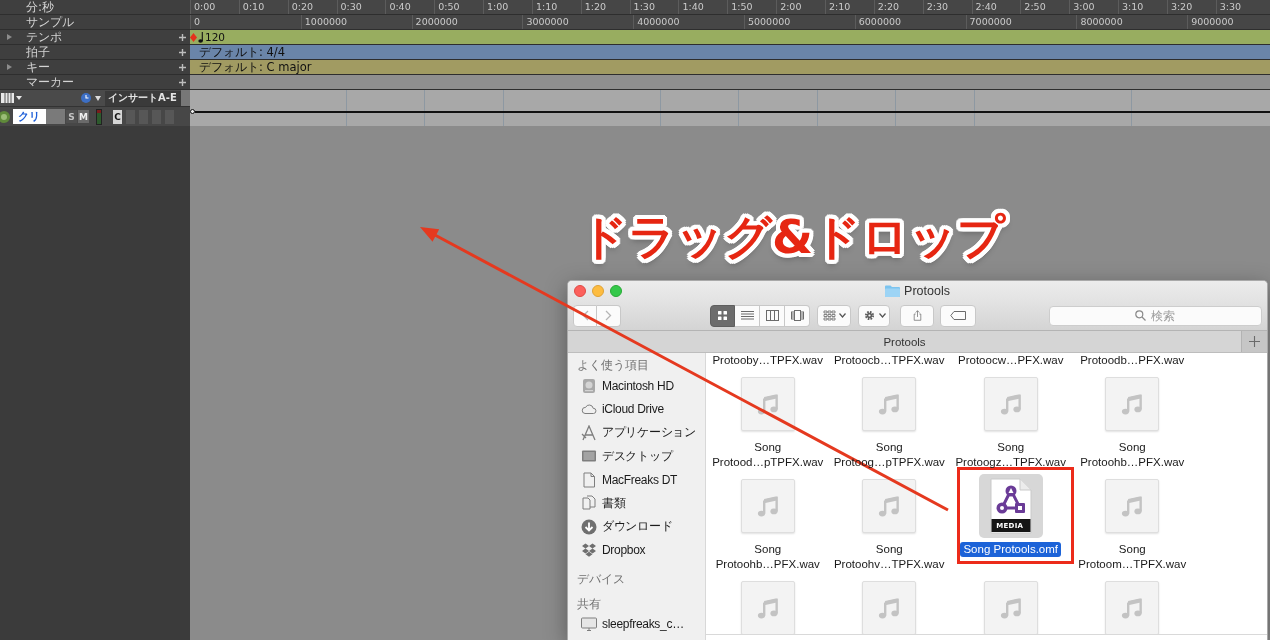 The width and height of the screenshot is (1270, 640). Describe the element at coordinates (50, 82) in the screenshot. I see `ruler-label: マーカー` at that location.